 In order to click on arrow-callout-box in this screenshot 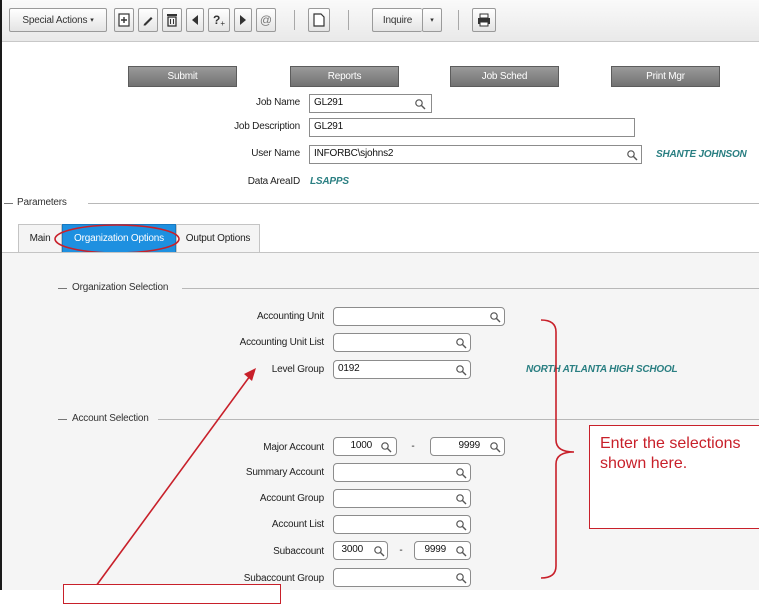, I will do `click(172, 594)`.